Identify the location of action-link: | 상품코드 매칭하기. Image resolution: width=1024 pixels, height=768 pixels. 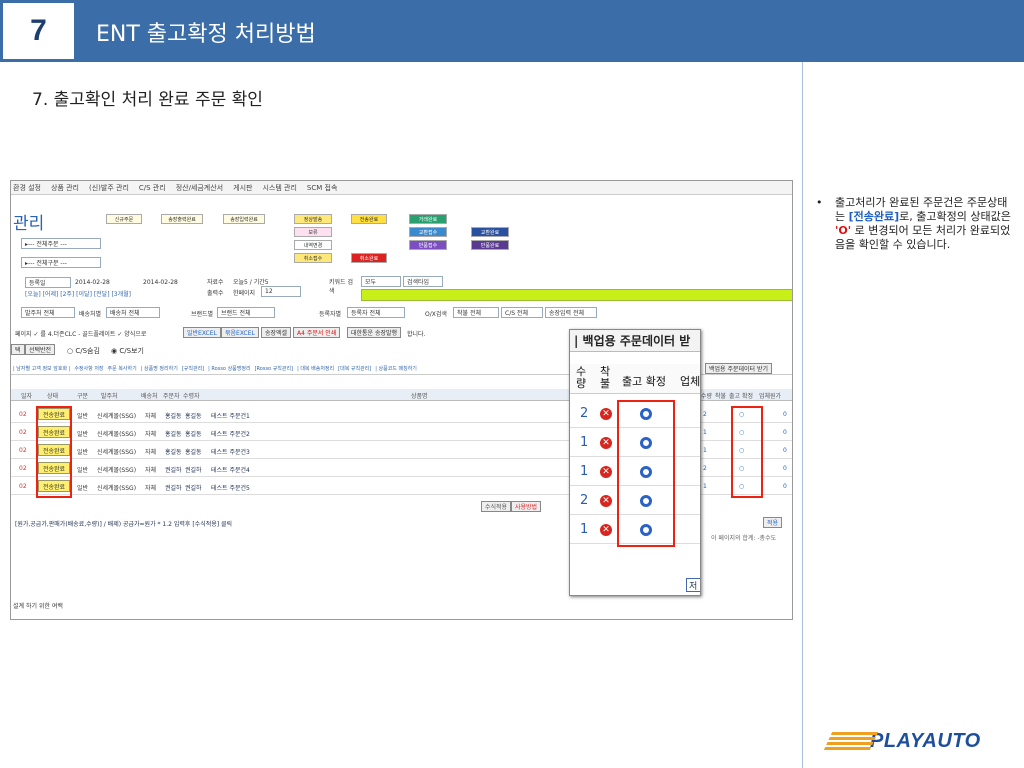
(396, 368).